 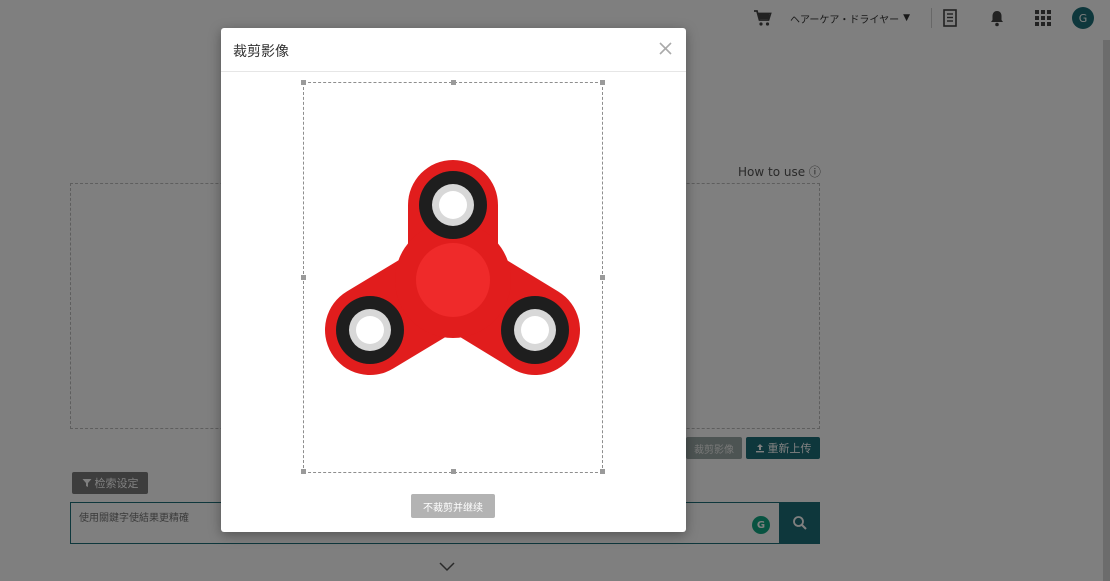 I want to click on crop-handle-right, so click(x=602, y=277).